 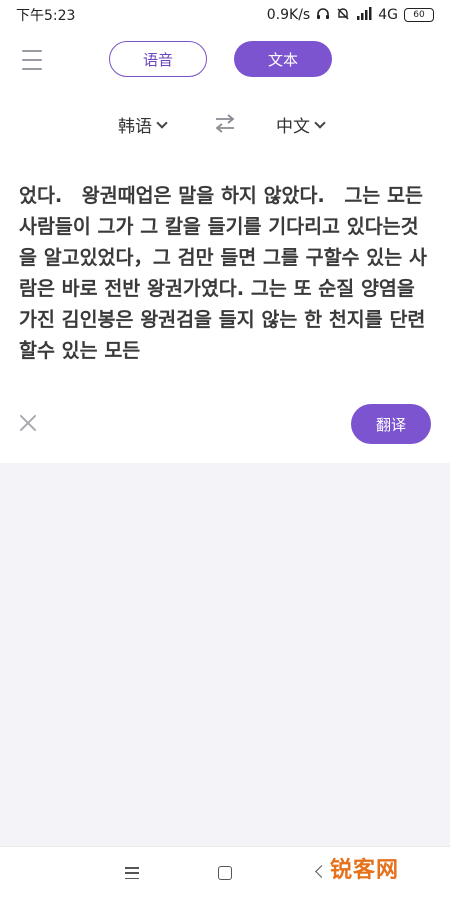 I want to click on status-time: 下午5:23, so click(x=46, y=16).